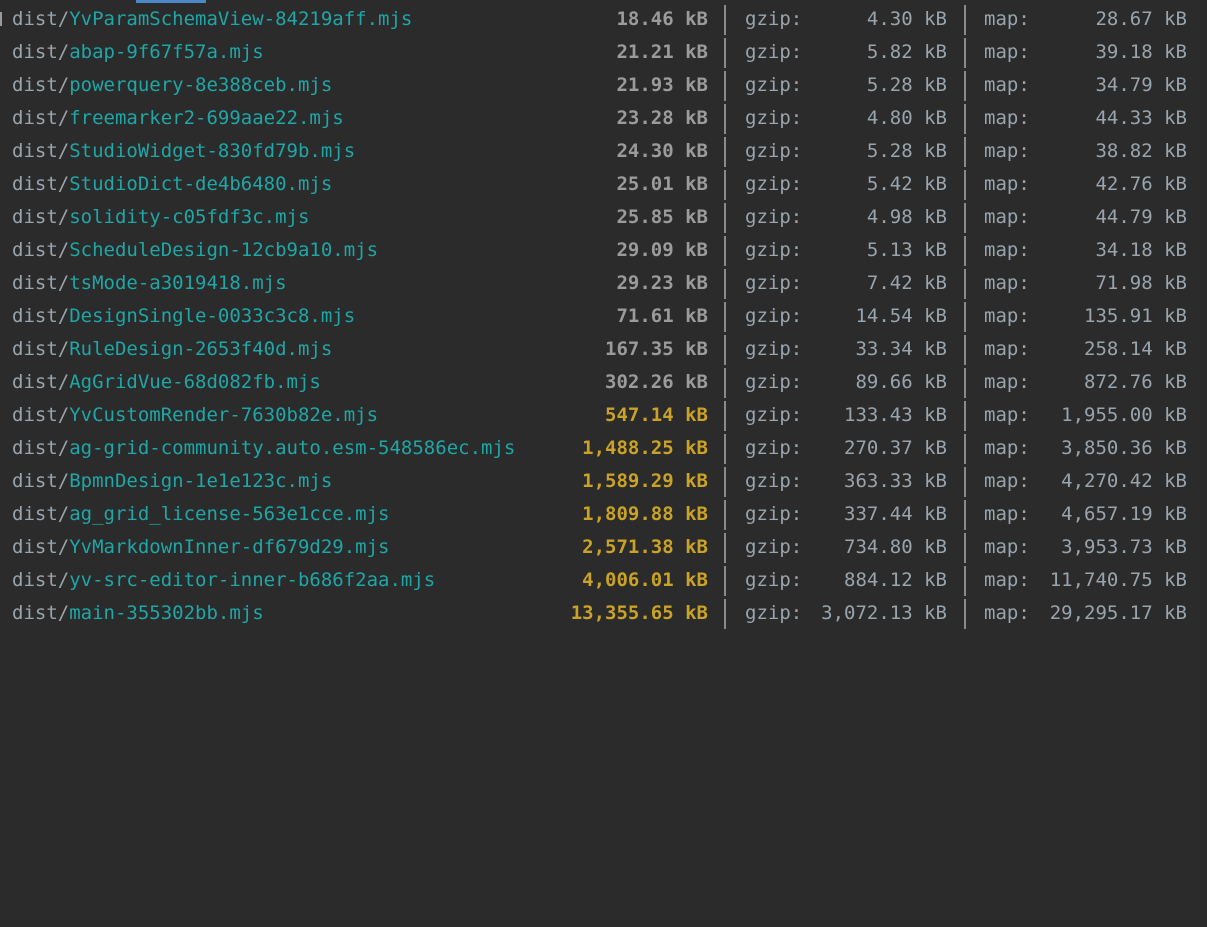 The width and height of the screenshot is (1207, 927). Describe the element at coordinates (138, 613) in the screenshot. I see `file-path: dist/main-355302bb.mjs` at that location.